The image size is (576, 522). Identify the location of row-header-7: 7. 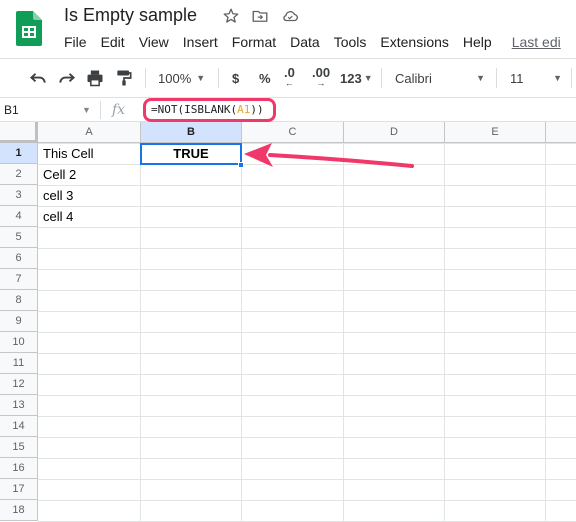
(19, 279).